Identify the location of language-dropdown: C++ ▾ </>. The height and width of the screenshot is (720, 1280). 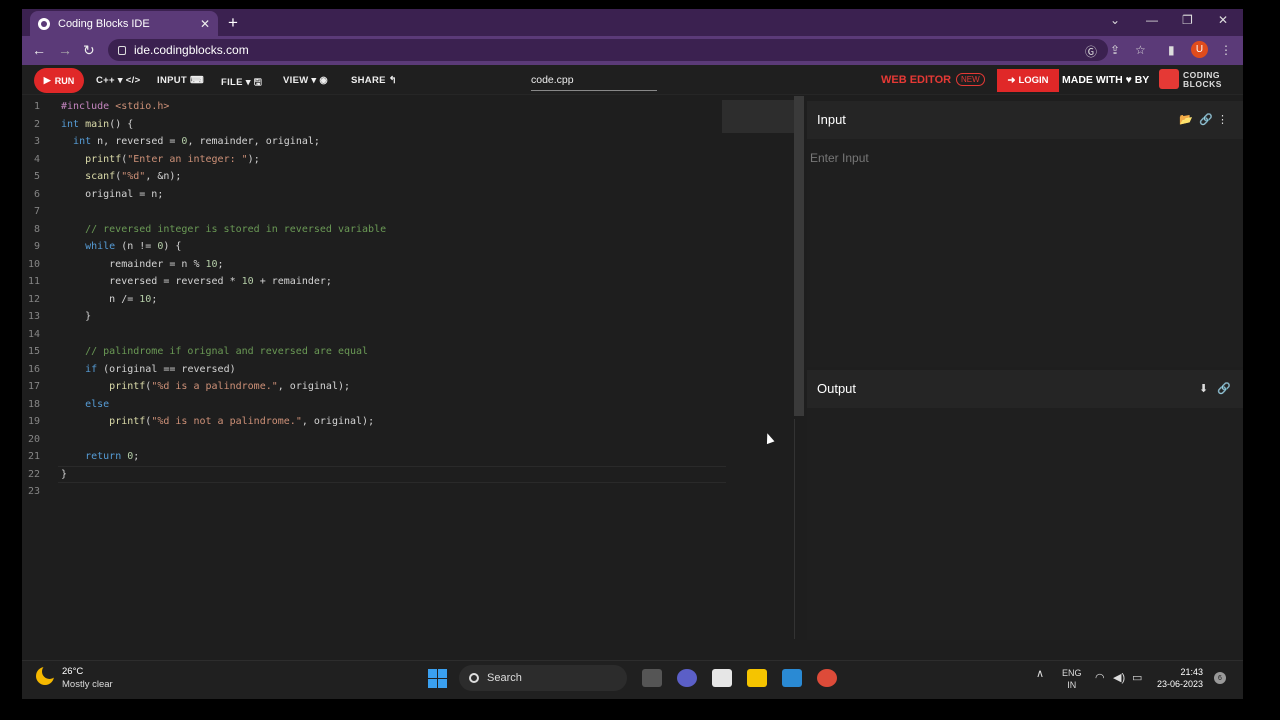
(118, 80).